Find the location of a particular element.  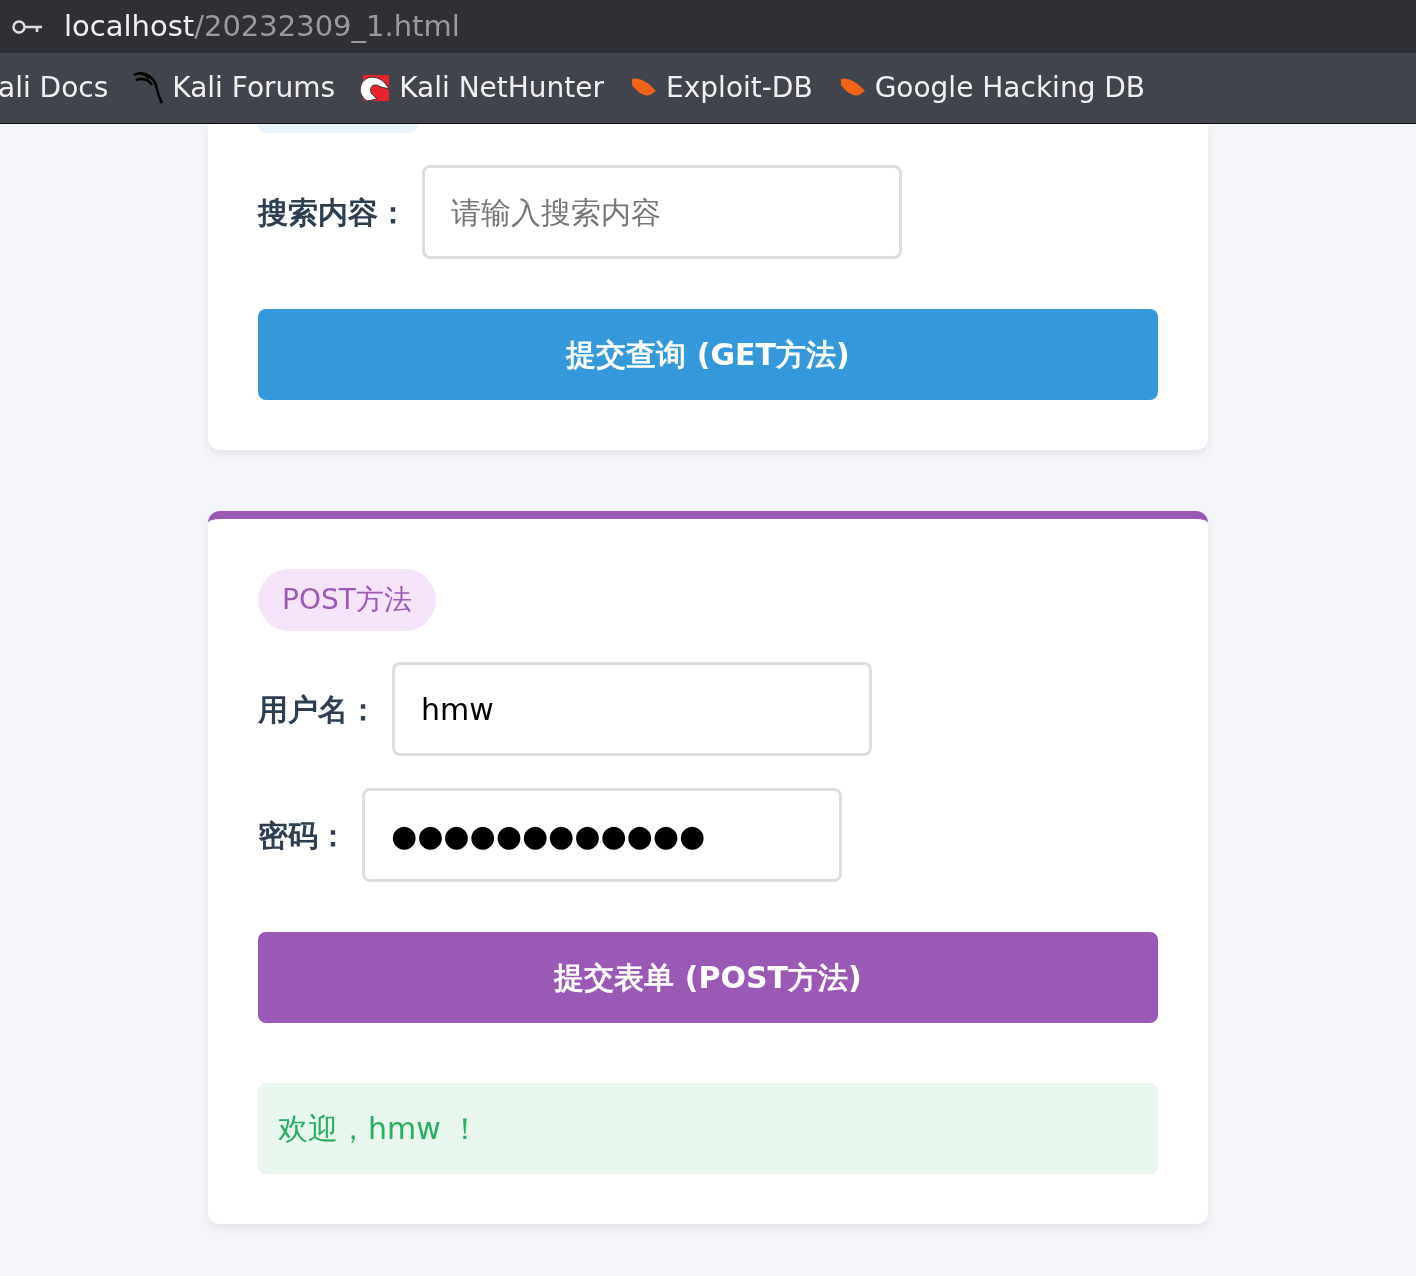

search-field: 请输入搜索内容 is located at coordinates (662, 212).